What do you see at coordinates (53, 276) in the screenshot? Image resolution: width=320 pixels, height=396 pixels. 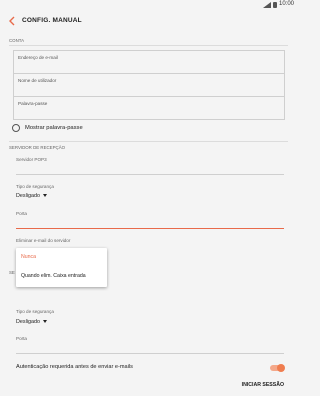 I see `popup-option-when-deleted: Quando elim. Caixa entrada` at bounding box center [53, 276].